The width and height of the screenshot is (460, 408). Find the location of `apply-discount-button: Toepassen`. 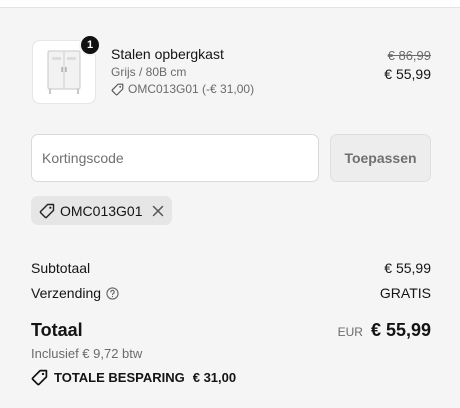

apply-discount-button: Toepassen is located at coordinates (380, 158).